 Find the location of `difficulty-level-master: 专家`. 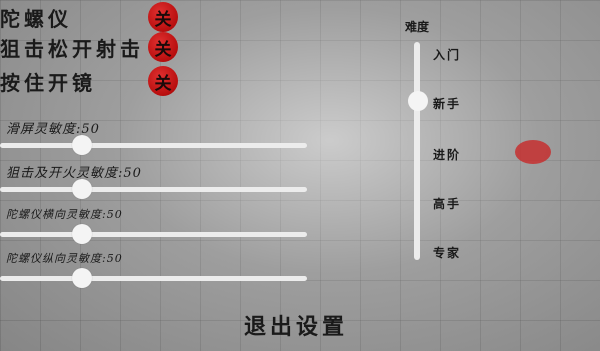

difficulty-level-master: 专家 is located at coordinates (447, 252).